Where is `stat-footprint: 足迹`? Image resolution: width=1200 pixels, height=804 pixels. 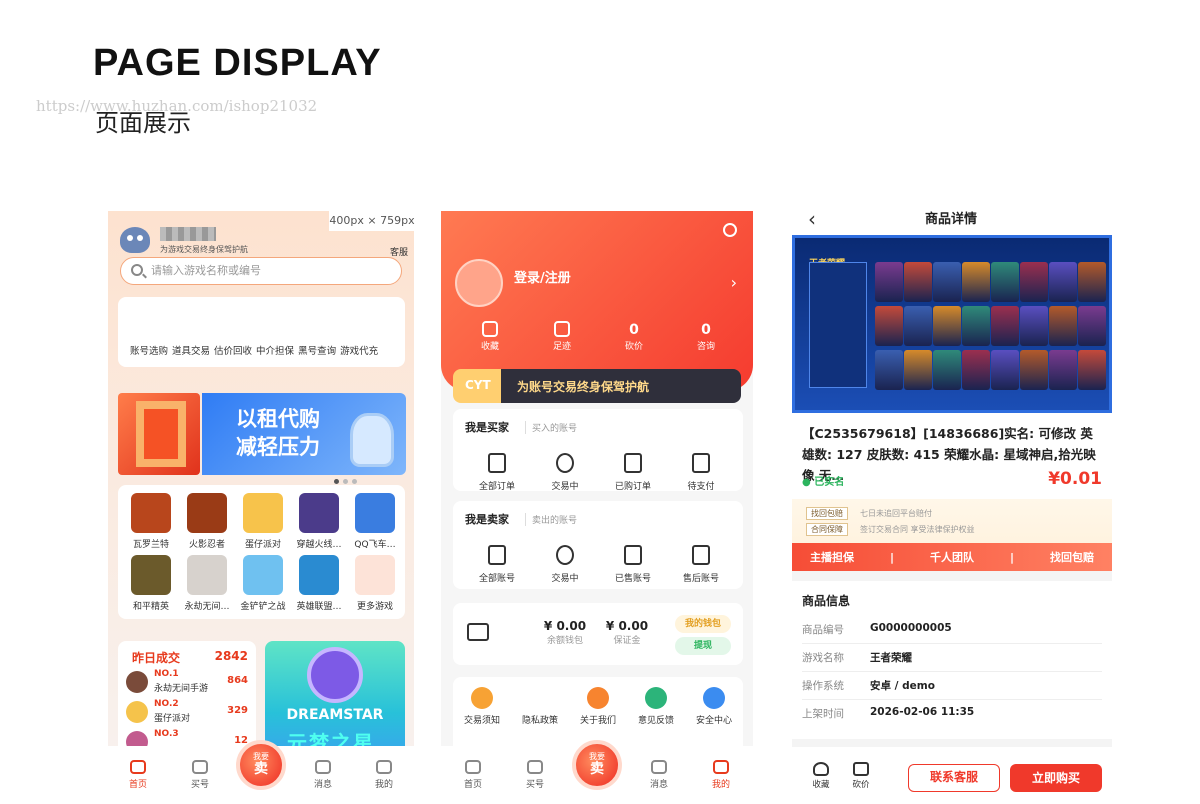 stat-footprint: 足迹 is located at coordinates (562, 336).